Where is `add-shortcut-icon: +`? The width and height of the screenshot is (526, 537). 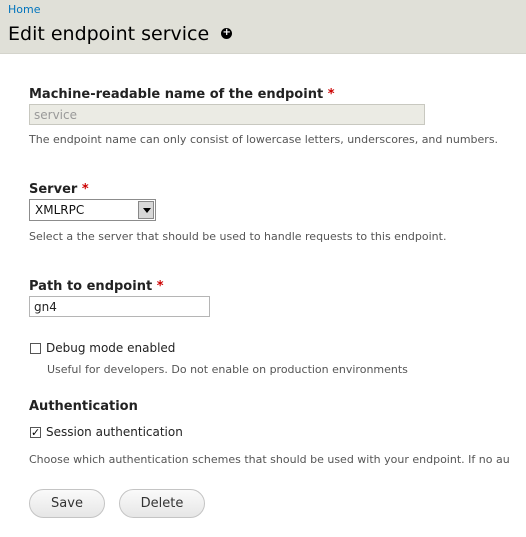 add-shortcut-icon: + is located at coordinates (227, 33).